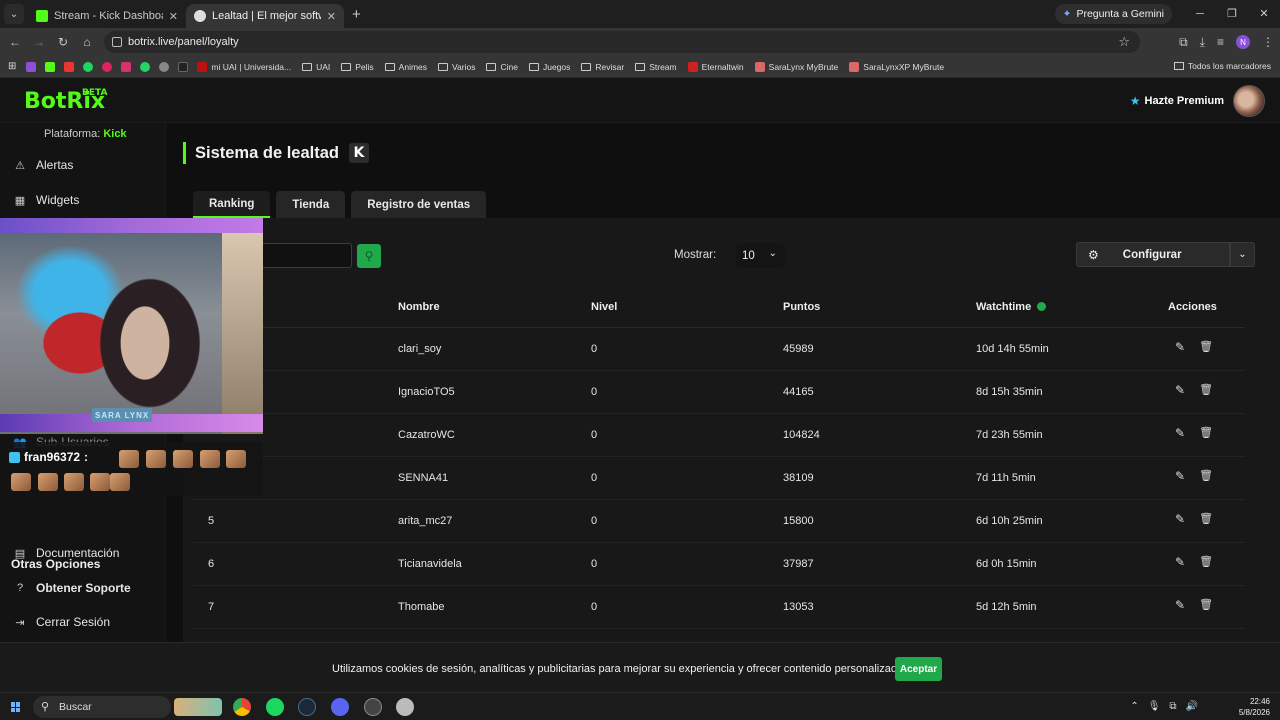 This screenshot has width=1280, height=720. Describe the element at coordinates (1202, 42) in the screenshot. I see `download-icon: ⤓` at that location.